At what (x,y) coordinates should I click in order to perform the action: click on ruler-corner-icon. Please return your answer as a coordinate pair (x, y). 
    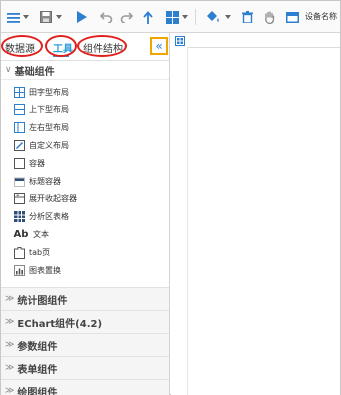
    Looking at the image, I should click on (180, 41).